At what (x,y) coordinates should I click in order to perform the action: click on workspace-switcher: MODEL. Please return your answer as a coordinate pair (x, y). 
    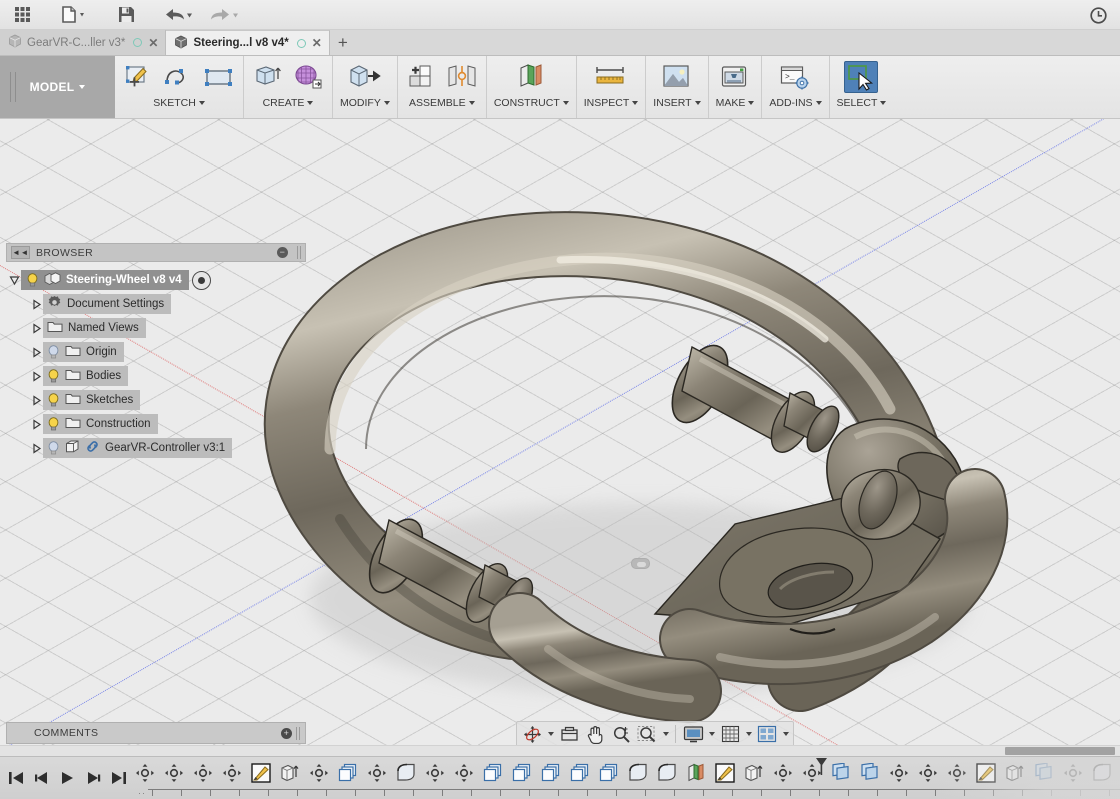
    Looking at the image, I should click on (57, 87).